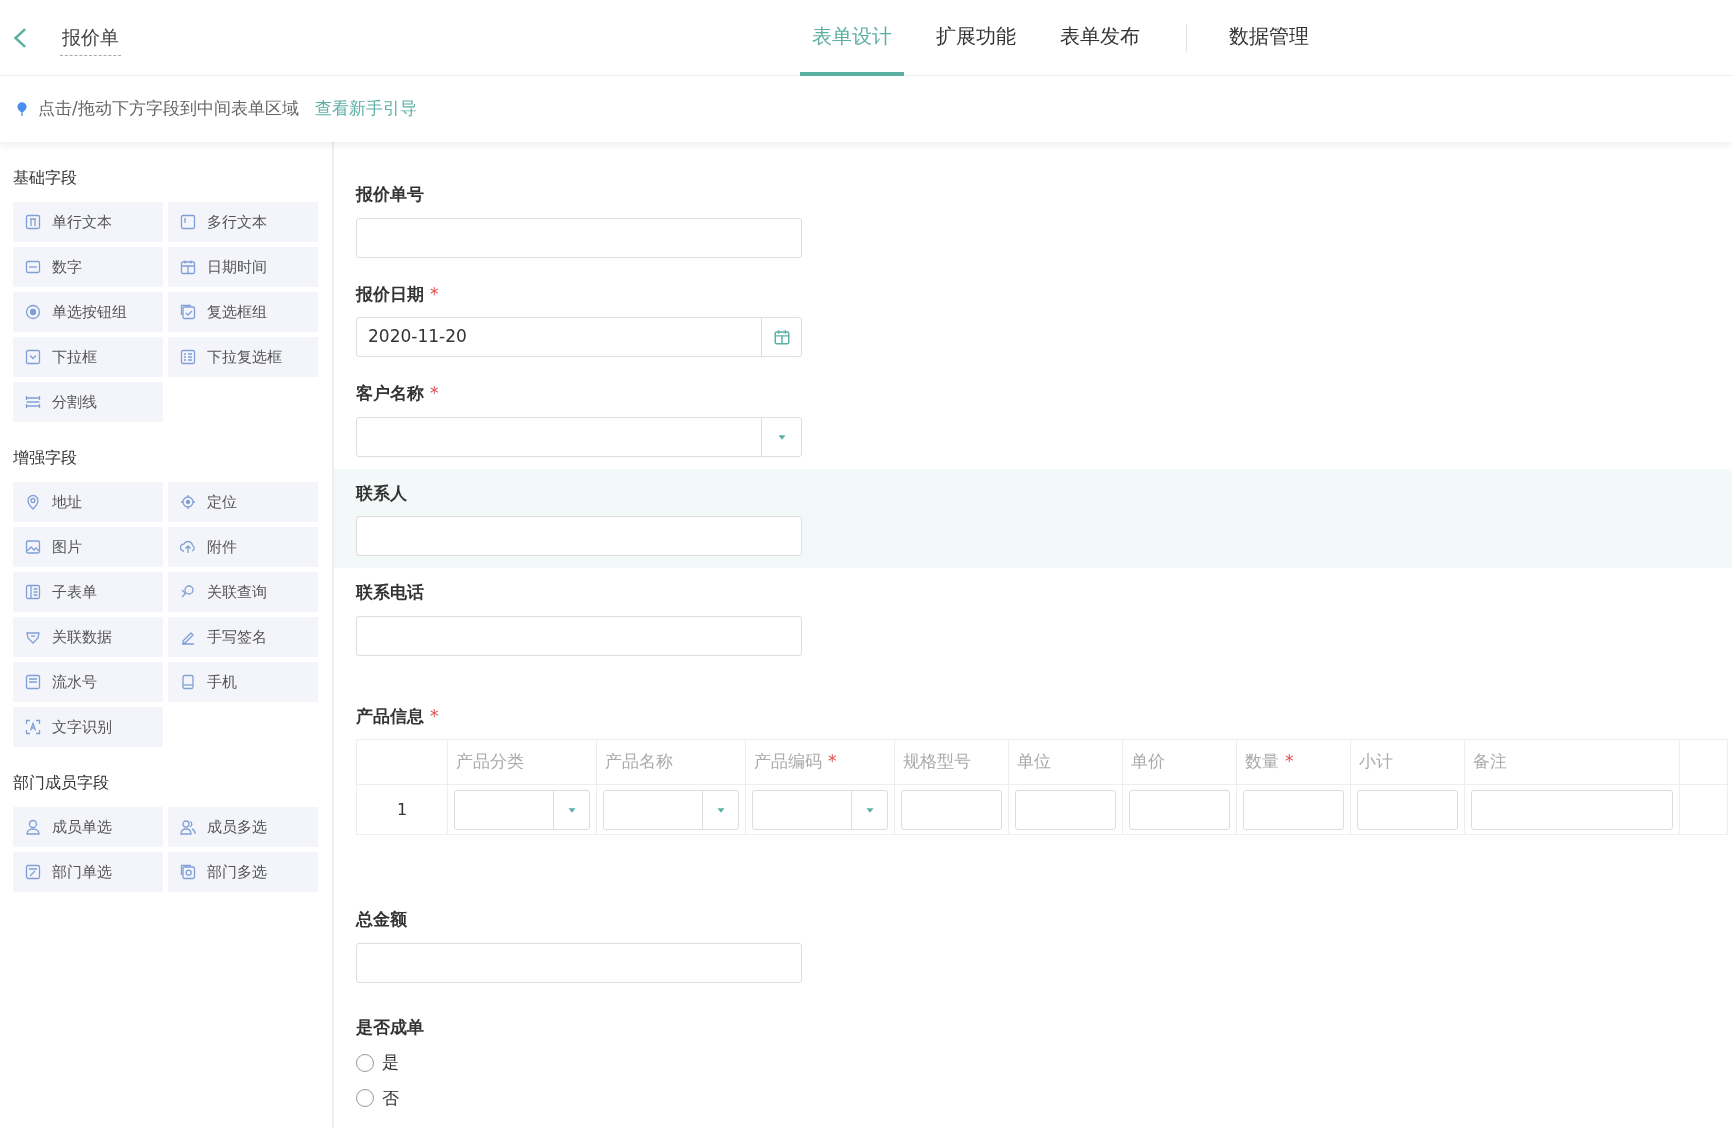 The width and height of the screenshot is (1732, 1128). I want to click on field-item: 日期时间, so click(243, 267).